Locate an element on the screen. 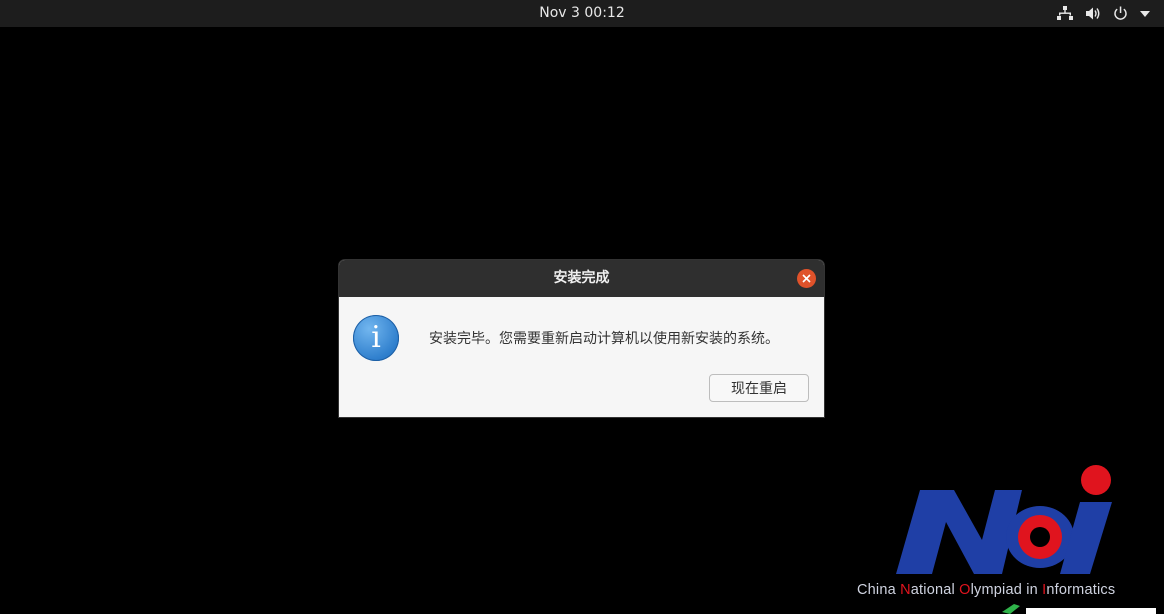 The image size is (1164, 614). dialog-title: 安装完成 is located at coordinates (581, 278).